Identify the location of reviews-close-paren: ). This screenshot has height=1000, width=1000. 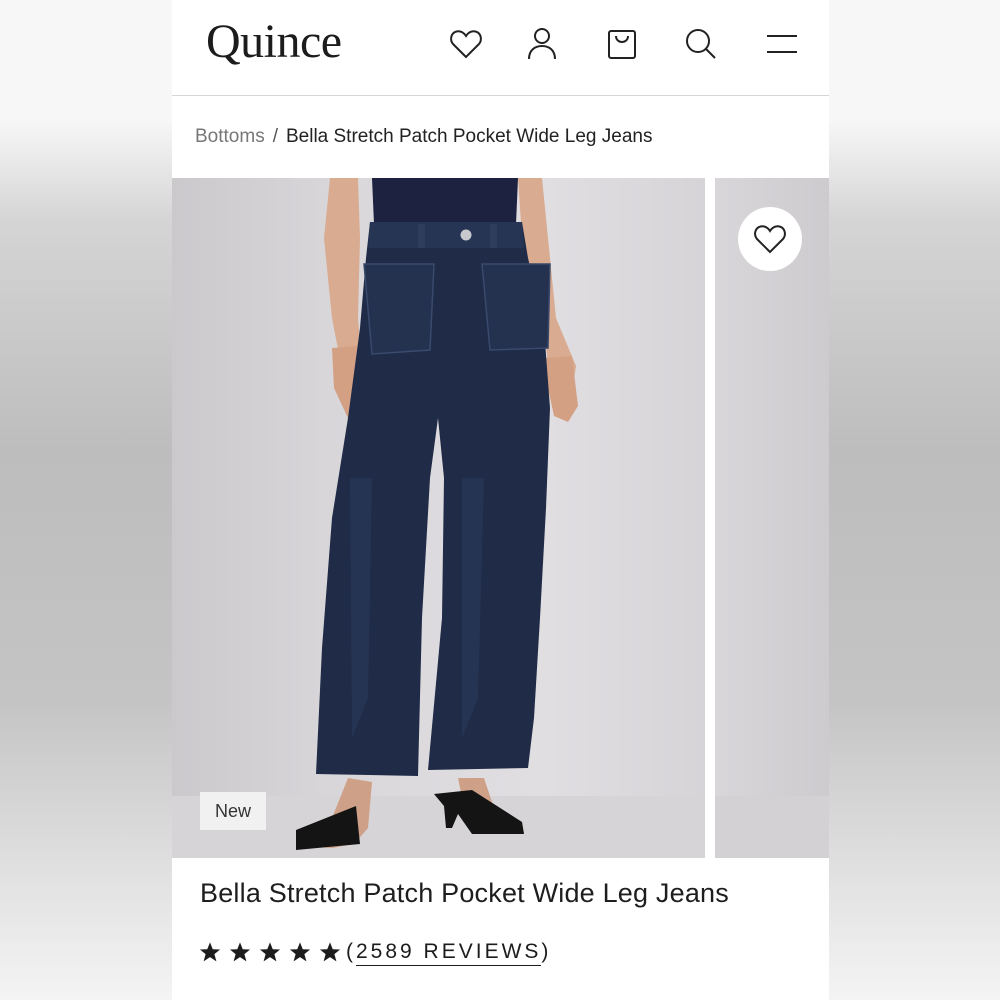
(546, 951).